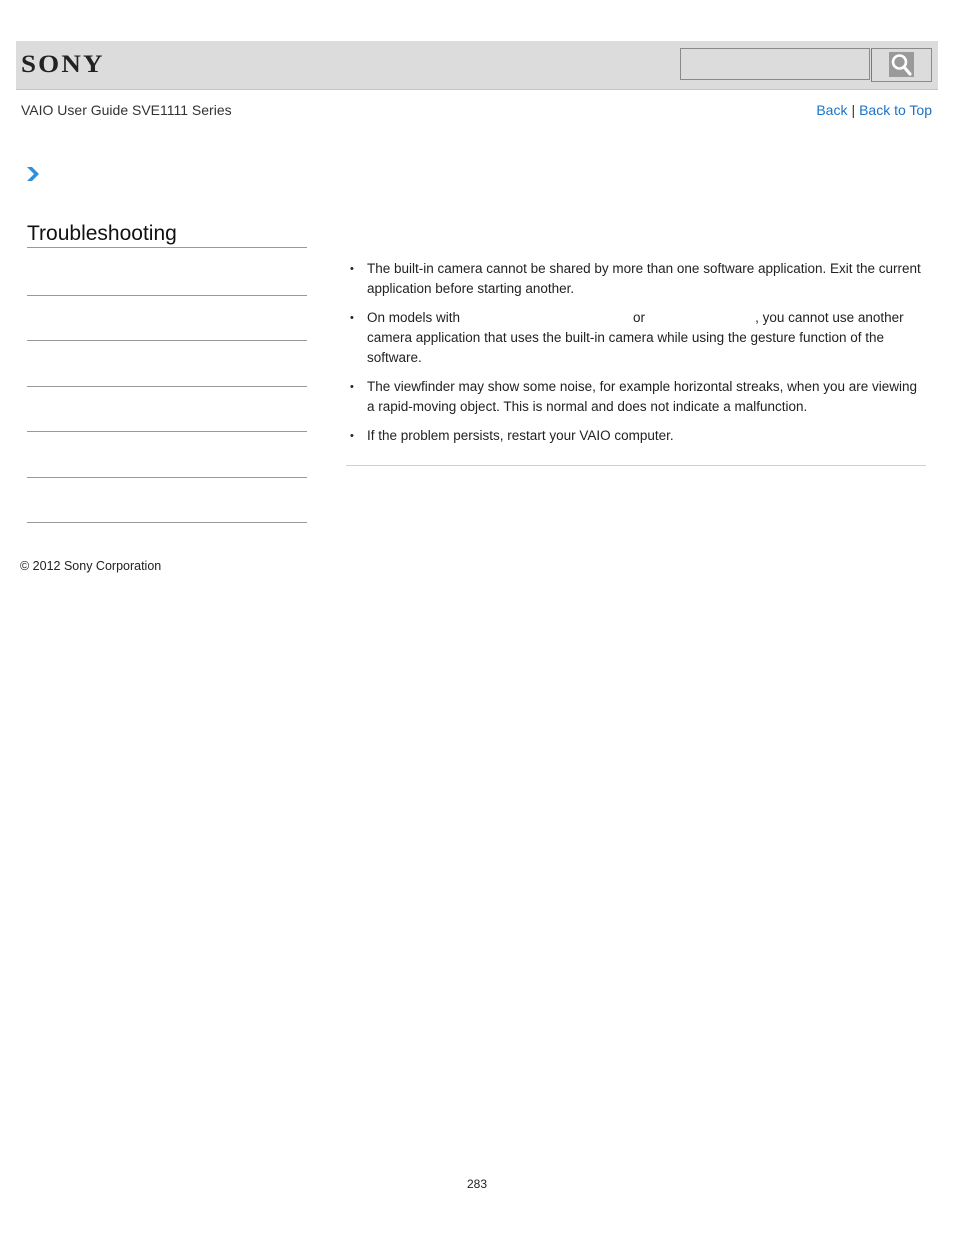 The height and width of the screenshot is (1235, 954). I want to click on search-button, so click(901, 65).